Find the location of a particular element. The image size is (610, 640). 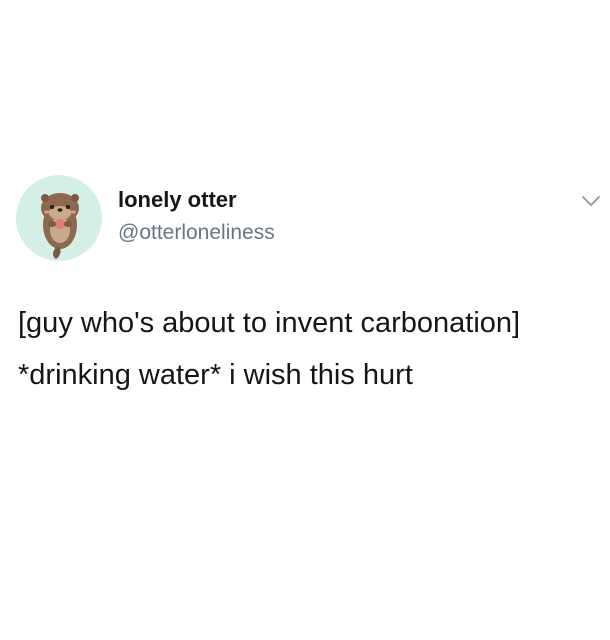

chevron-down-icon-graphic is located at coordinates (591, 201).